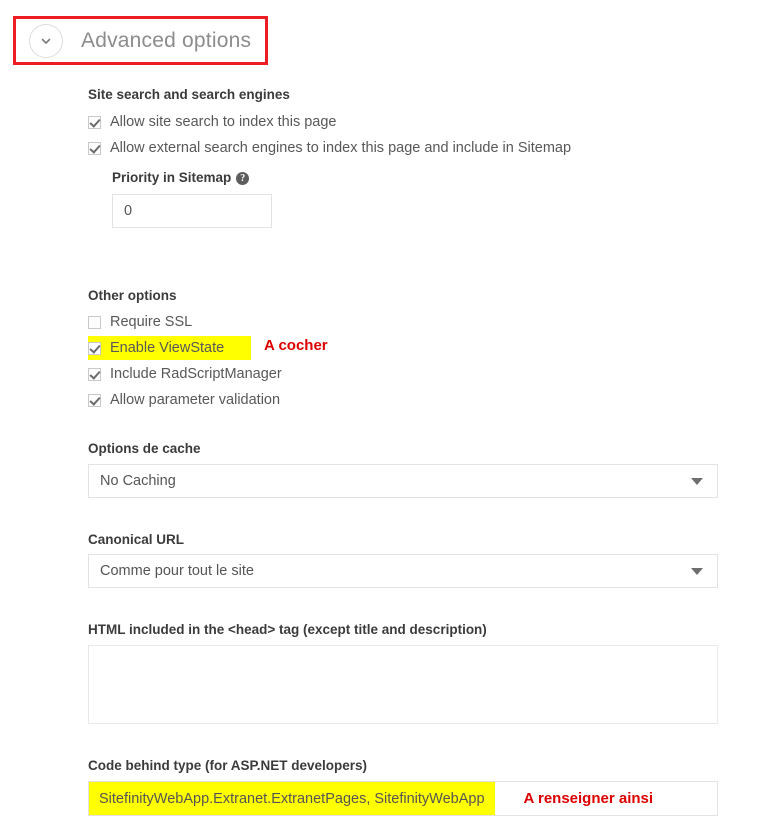 This screenshot has width=769, height=834. Describe the element at coordinates (151, 322) in the screenshot. I see `checkbox-label: Require SSL` at that location.